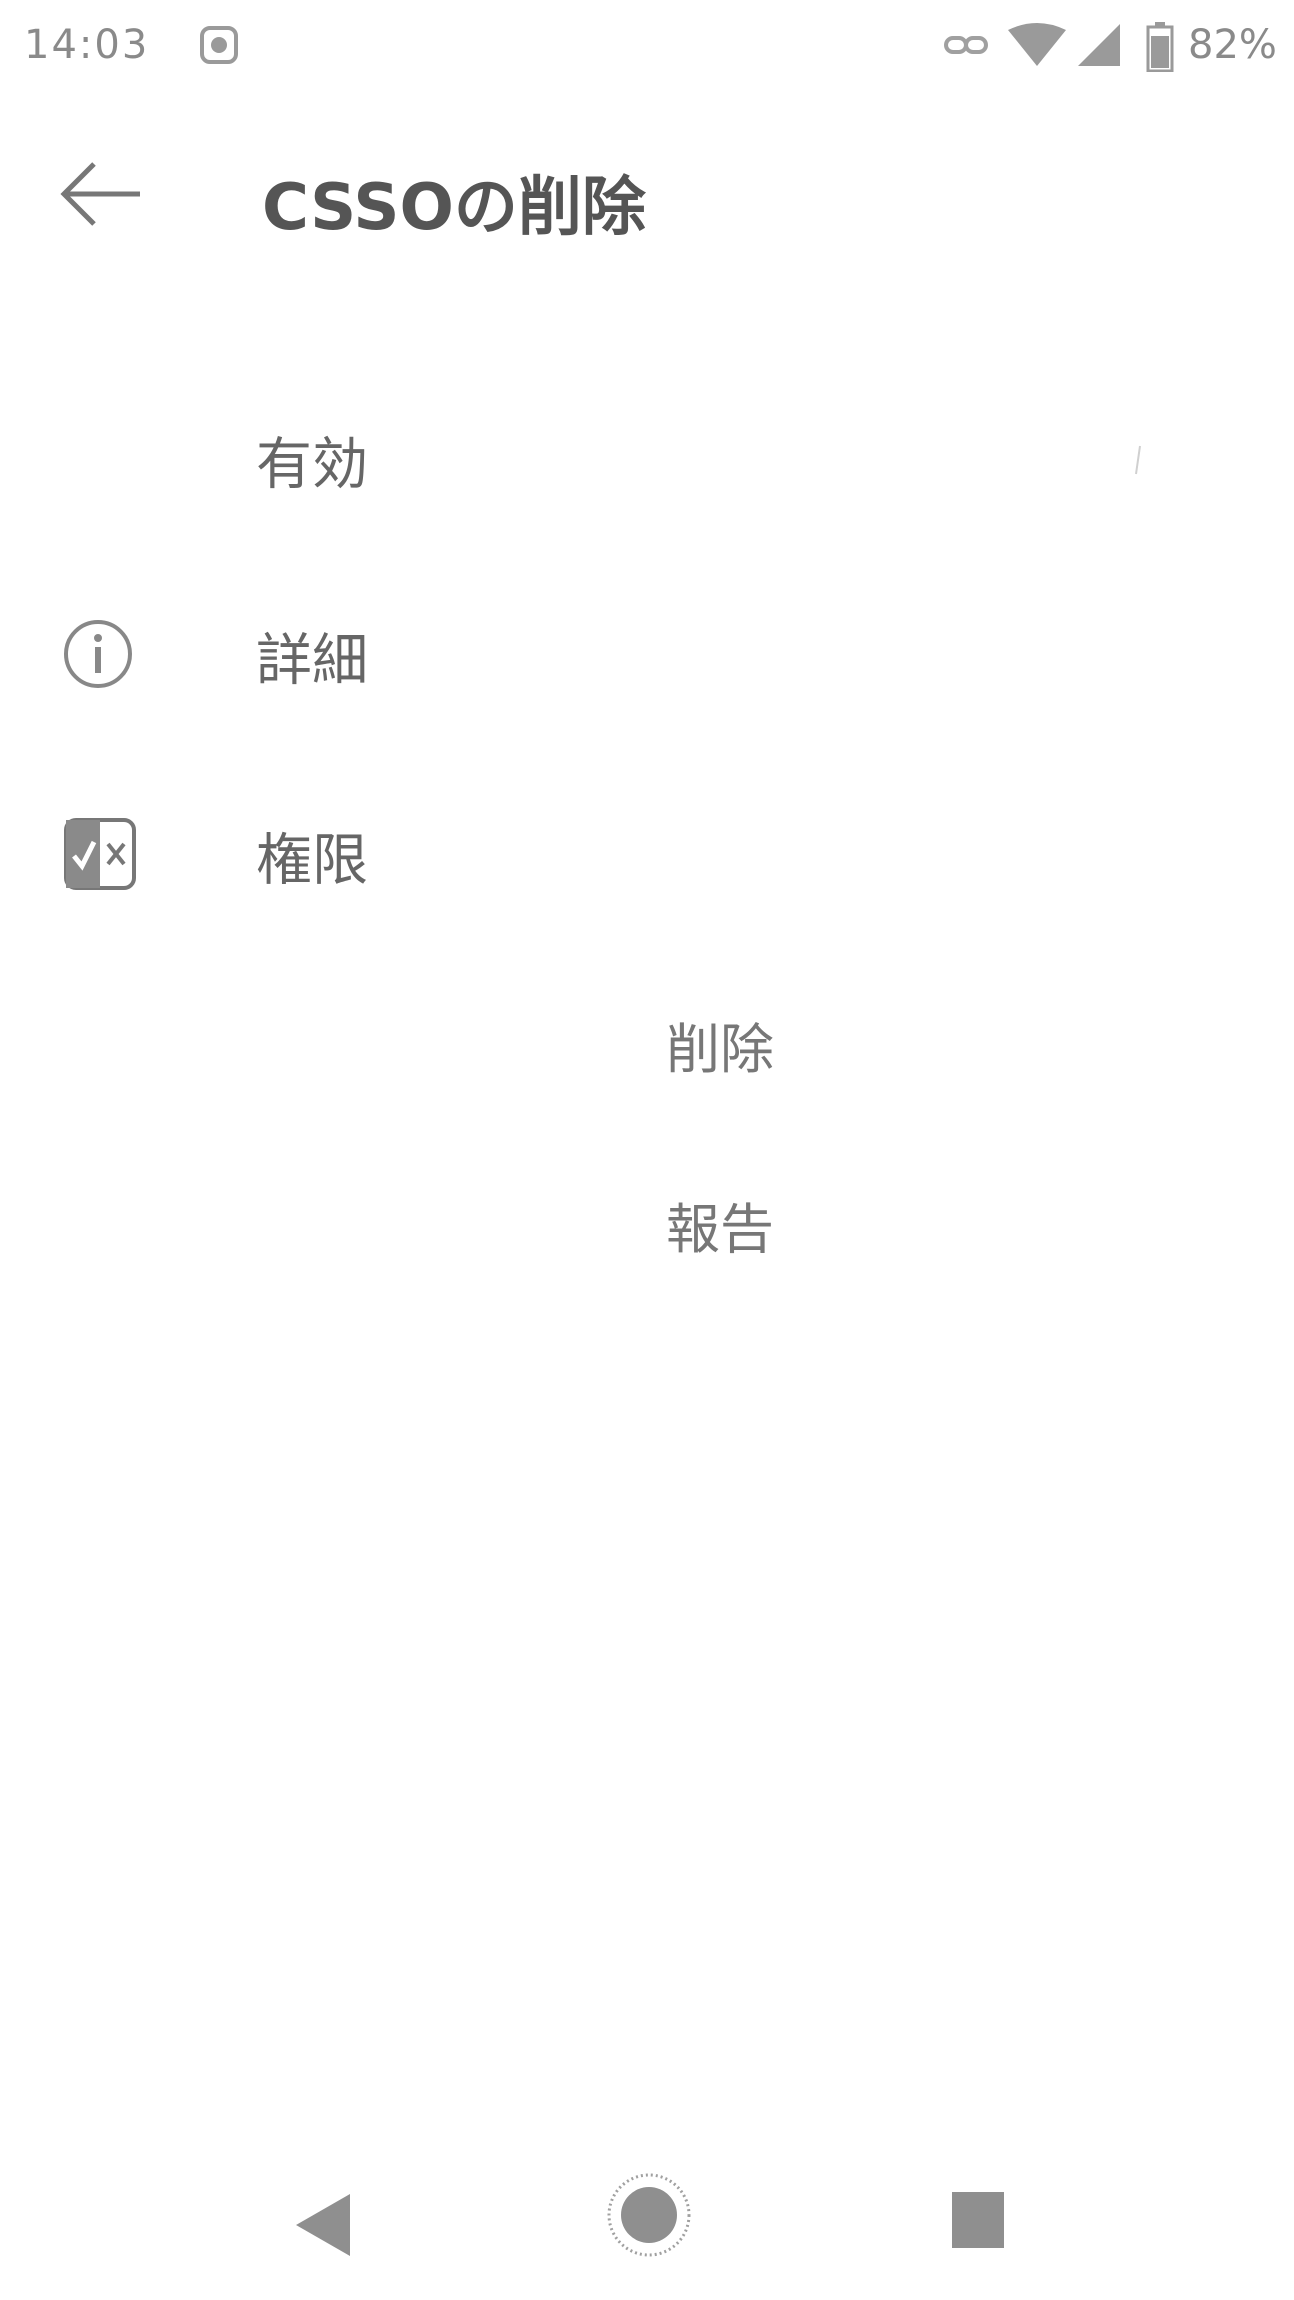  What do you see at coordinates (312, 861) in the screenshot?
I see `permissions-label: 権限` at bounding box center [312, 861].